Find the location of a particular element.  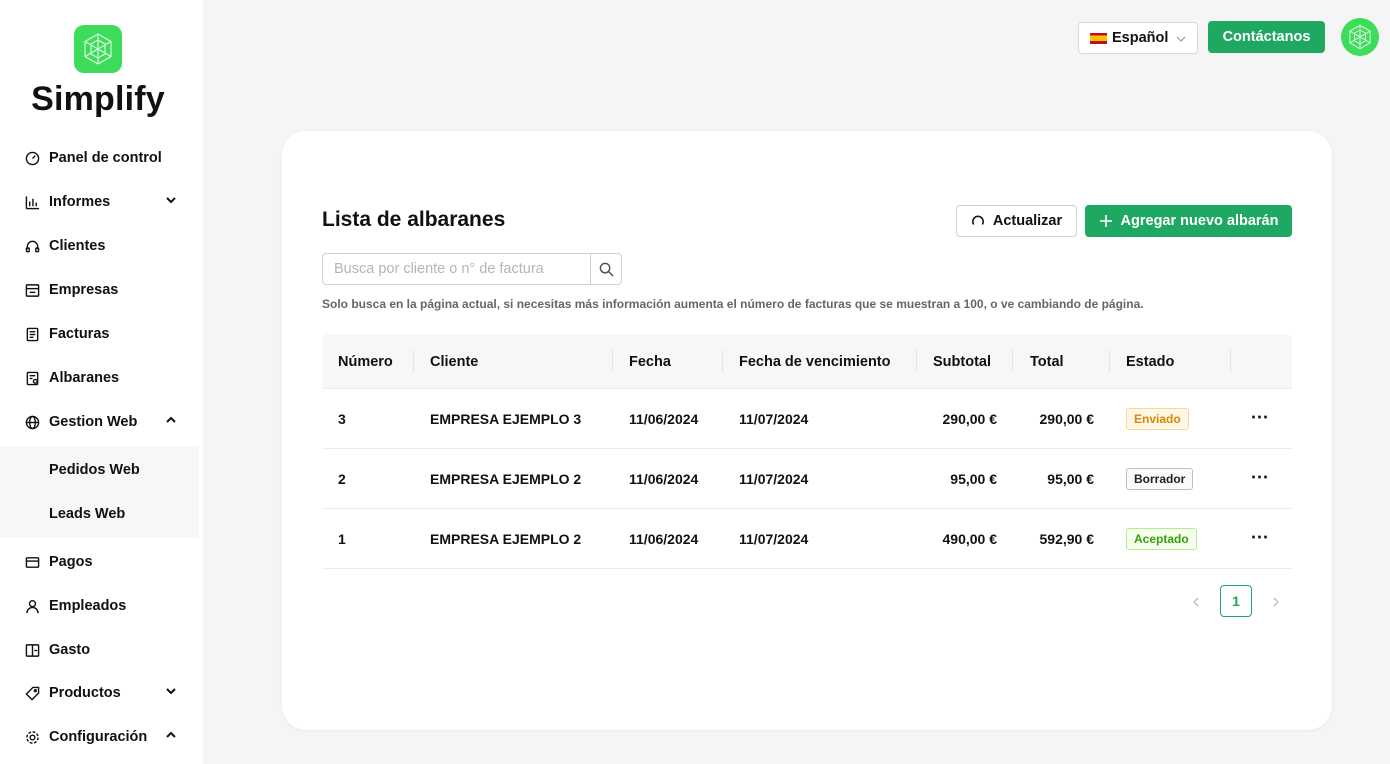

column-header-subtotal: Subtotal is located at coordinates (962, 361).